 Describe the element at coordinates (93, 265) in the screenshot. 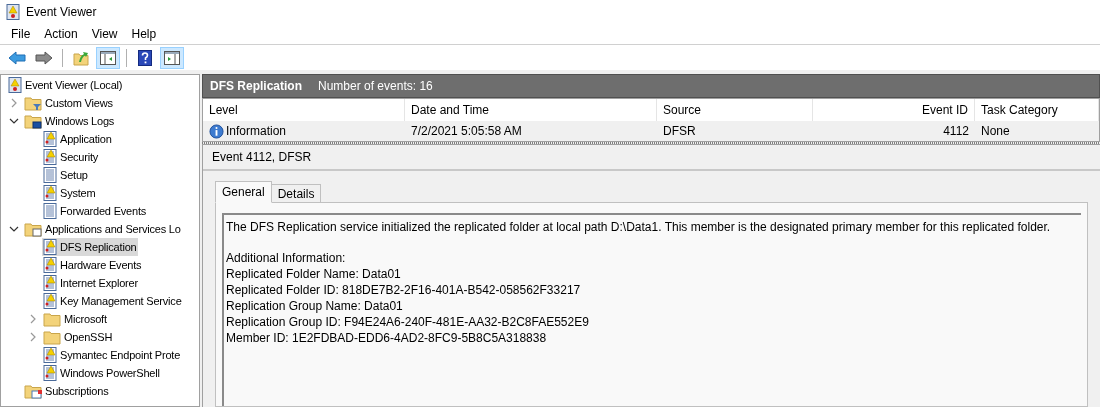

I see `tree-item: Hardware Events` at that location.